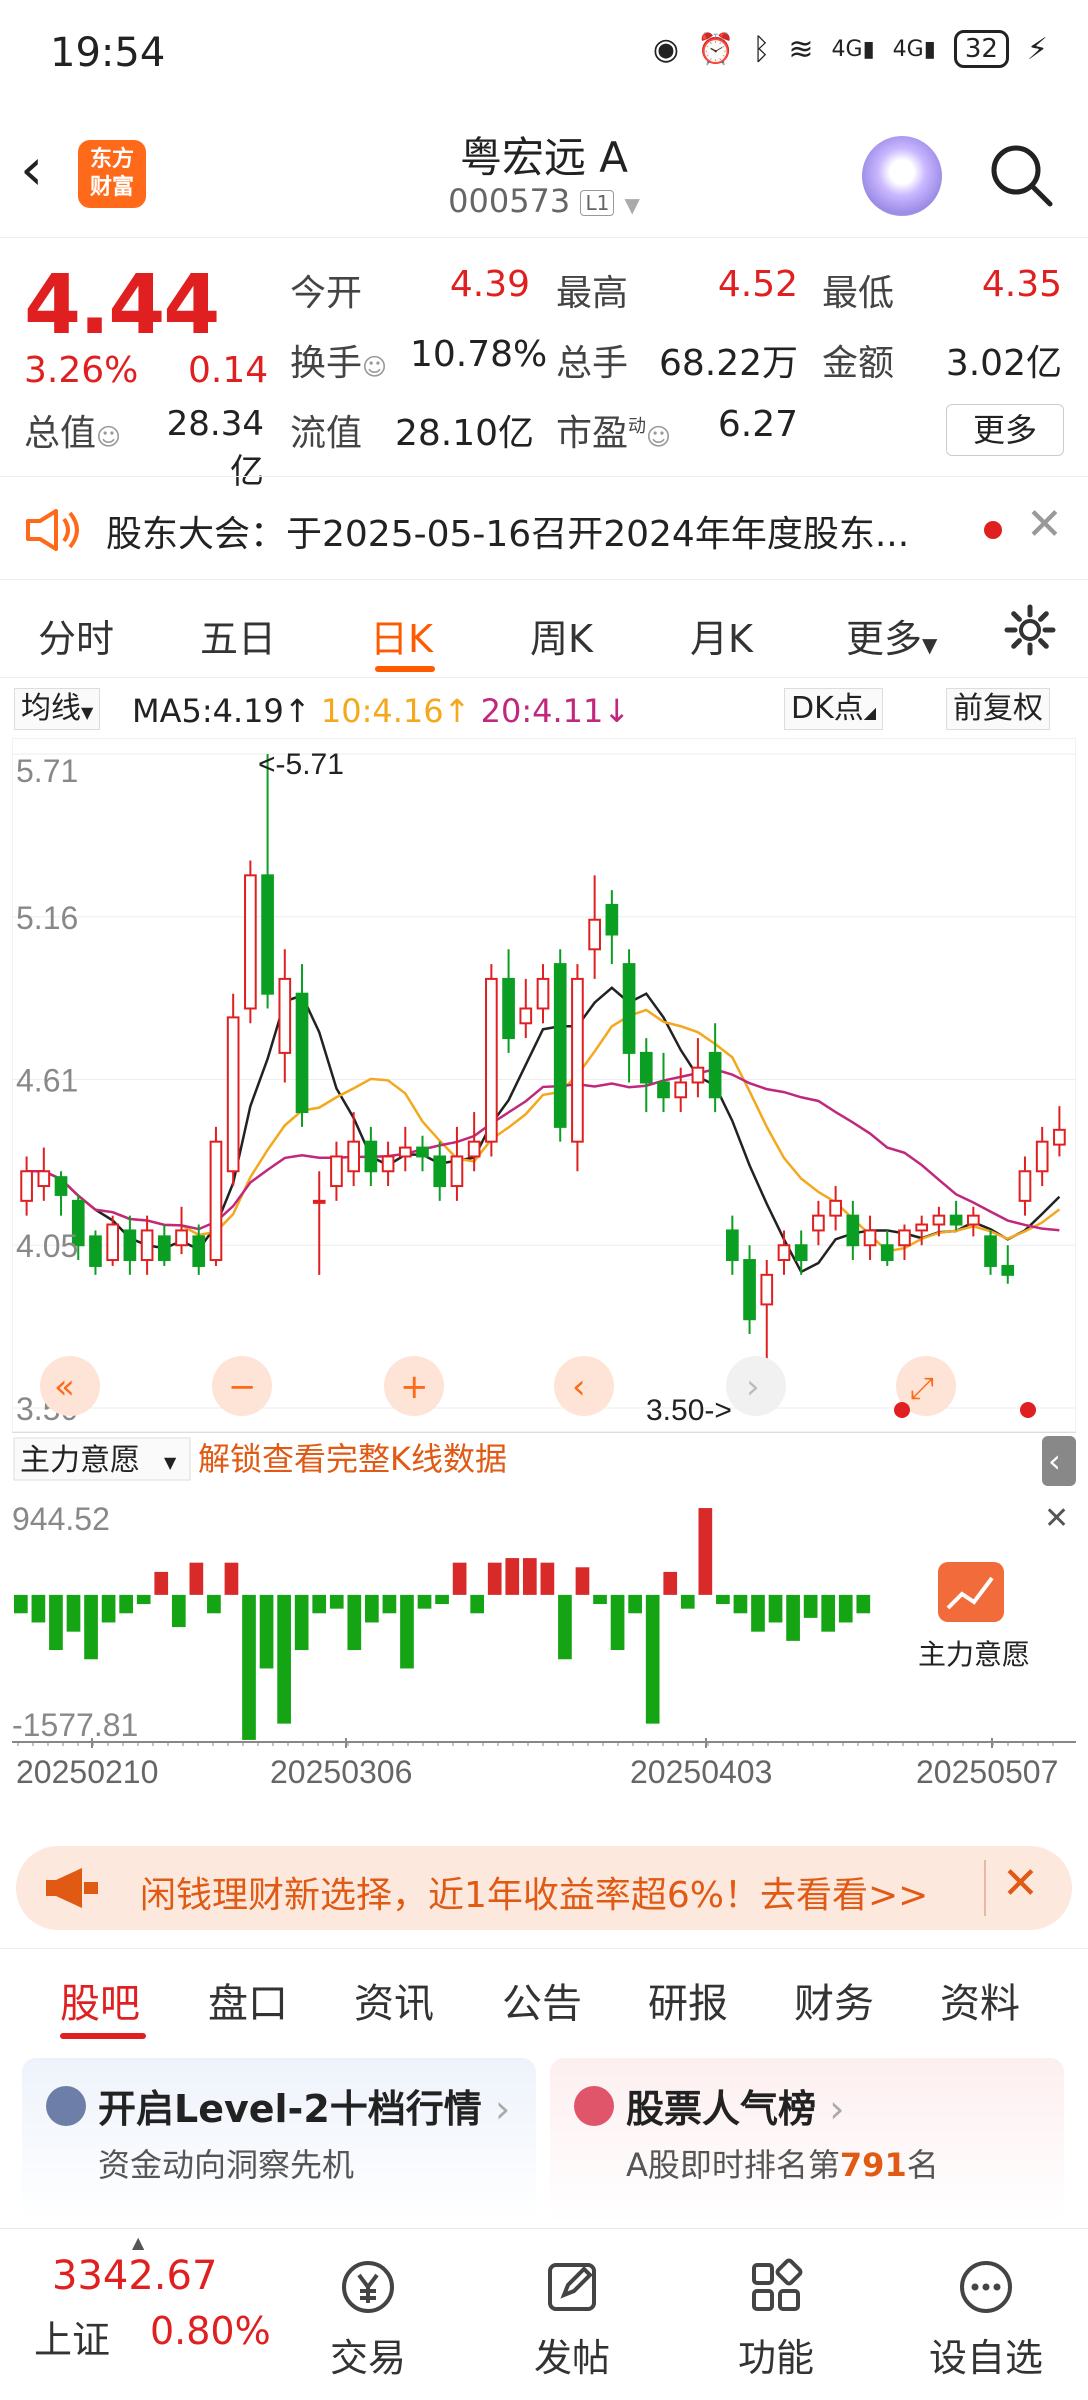 The height and width of the screenshot is (2400, 1088). Describe the element at coordinates (782, 2165) in the screenshot. I see `popularity-card-subtitle: A股即时排名第791名` at that location.